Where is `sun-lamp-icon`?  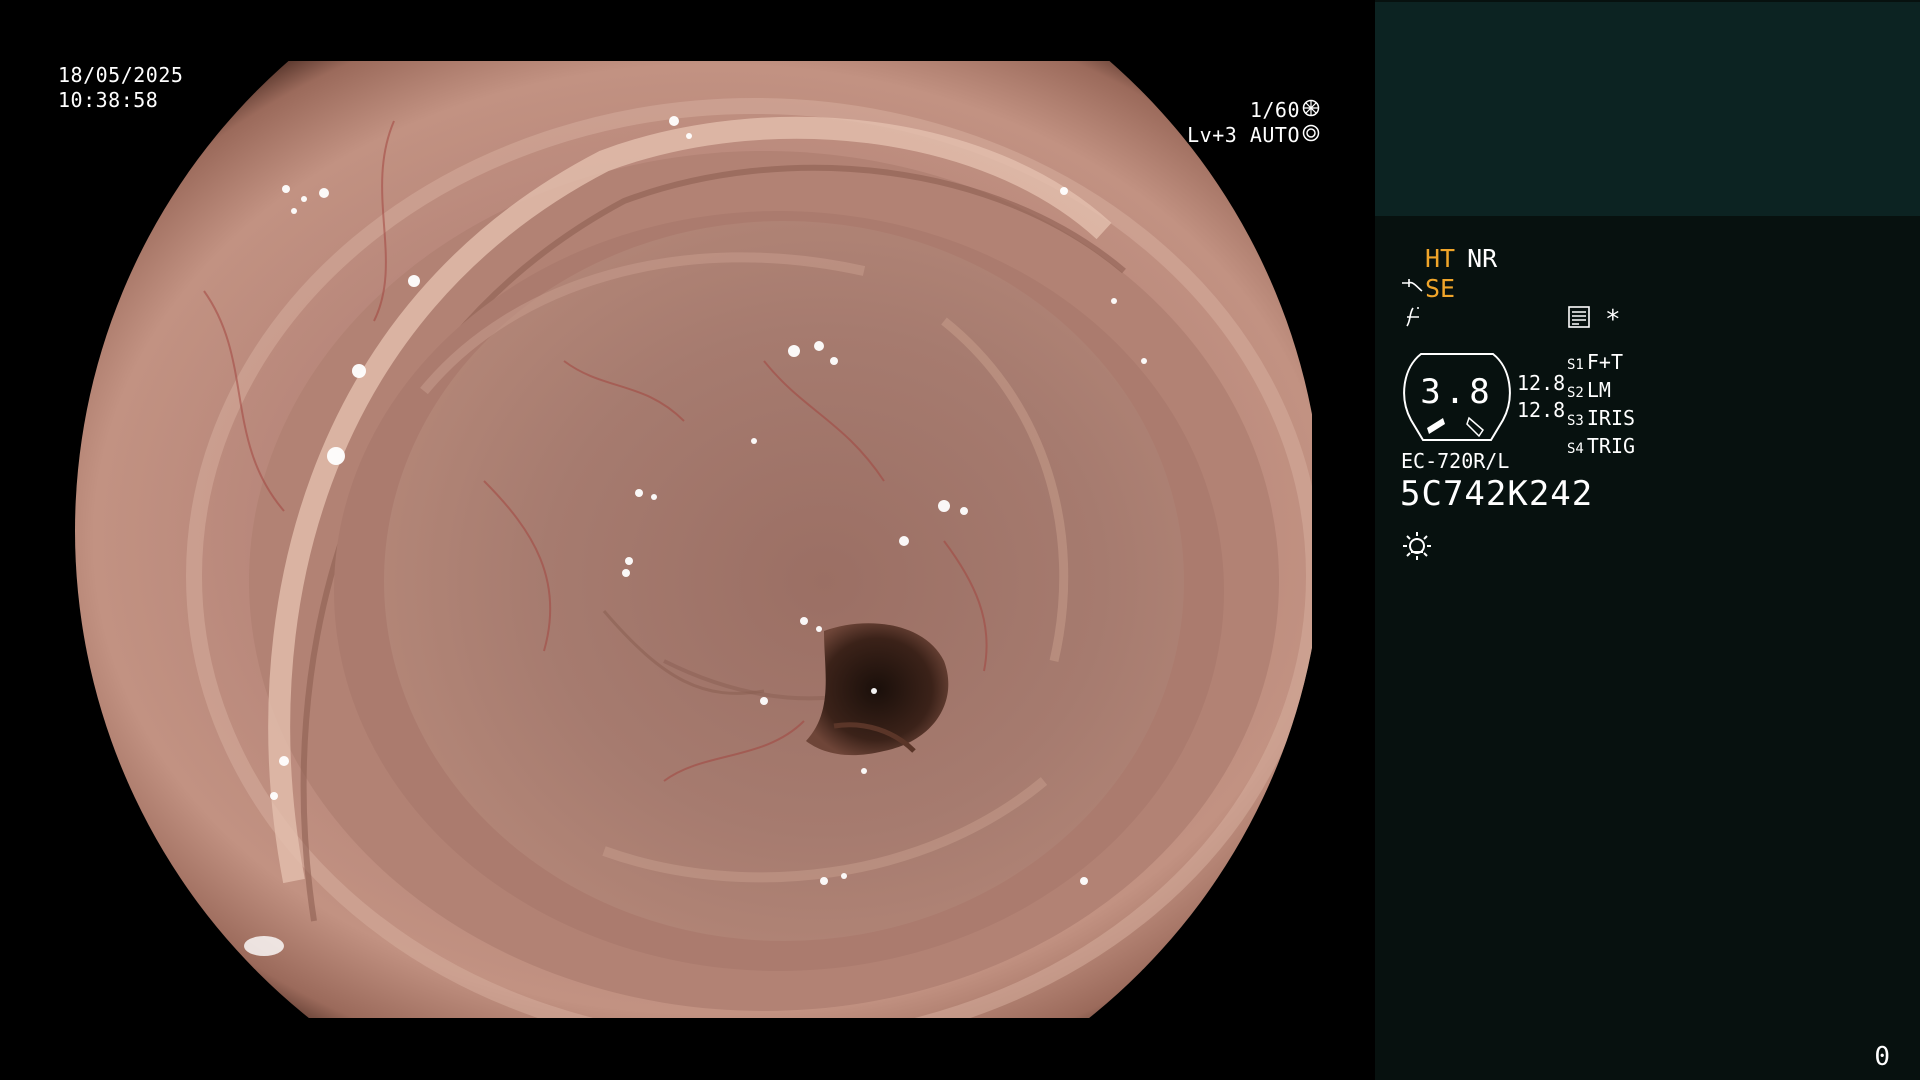 sun-lamp-icon is located at coordinates (1417, 546).